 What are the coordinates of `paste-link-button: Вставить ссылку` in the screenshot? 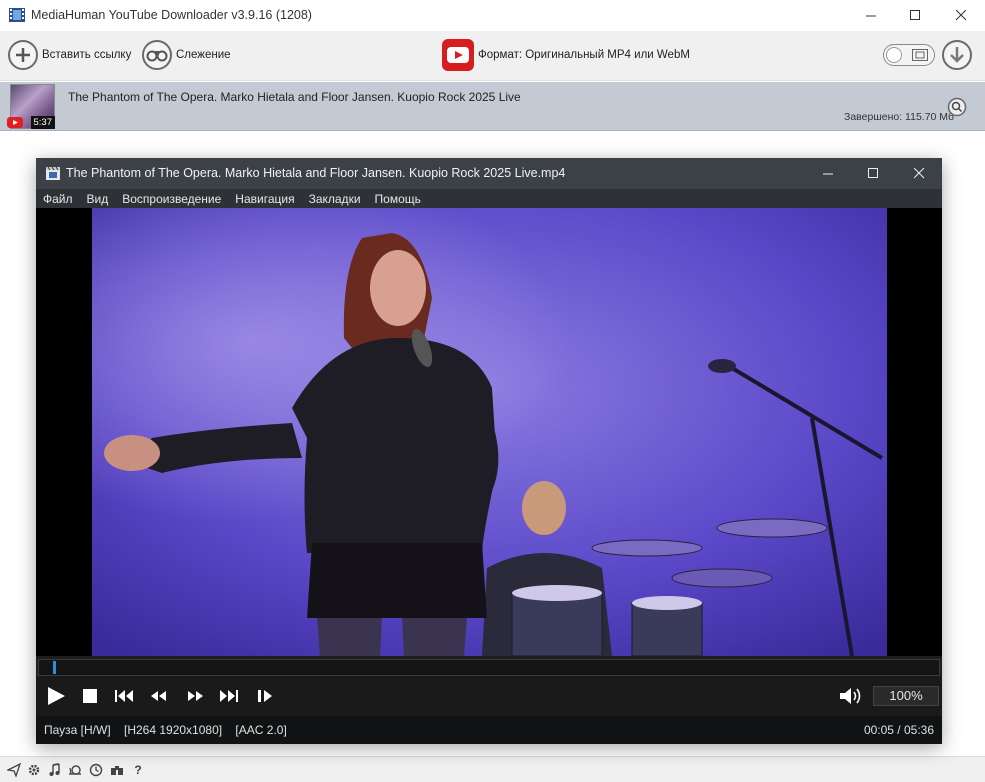 It's located at (69, 55).